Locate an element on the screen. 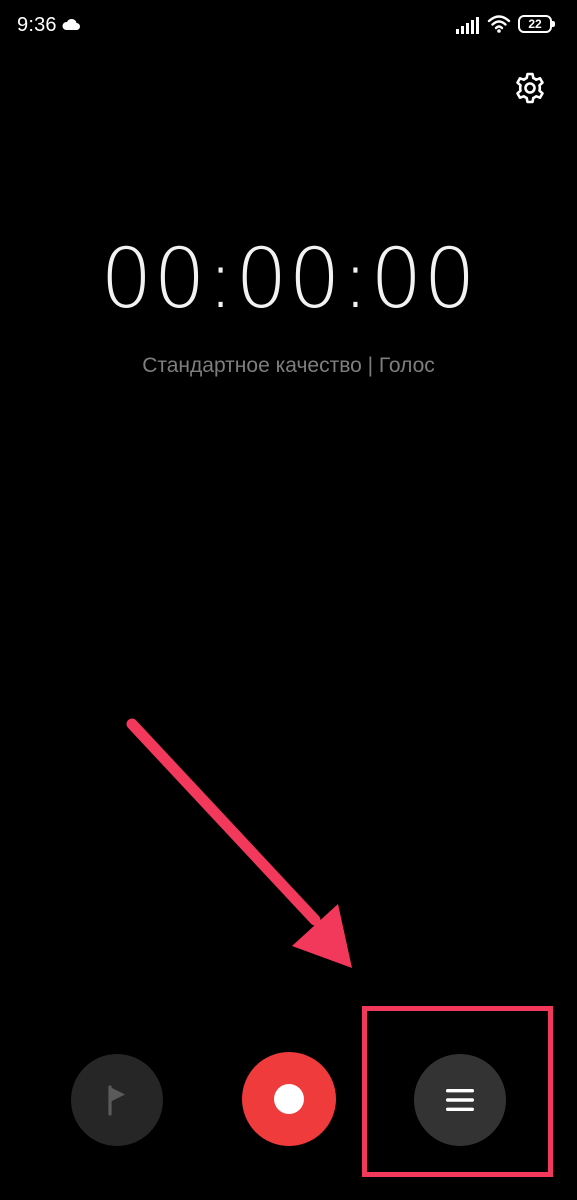 The image size is (577, 1200). record-button is located at coordinates (289, 1099).